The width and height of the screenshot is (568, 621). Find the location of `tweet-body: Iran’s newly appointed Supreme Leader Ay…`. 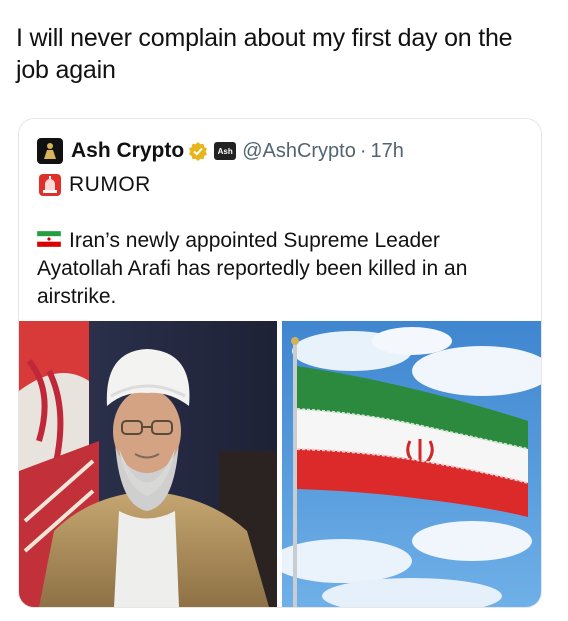

tweet-body: Iran’s newly appointed Supreme Leader Ay… is located at coordinates (277, 269).